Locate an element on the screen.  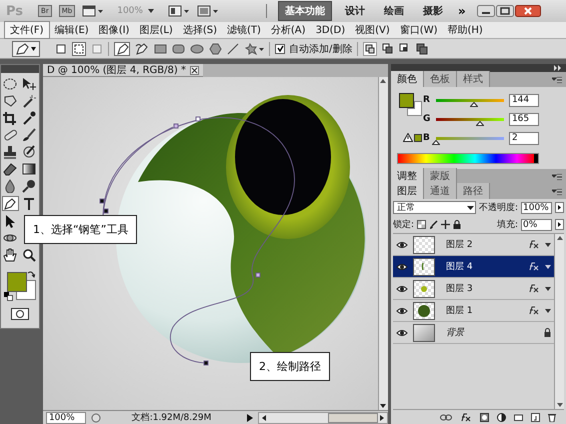
workspace-button: 绘画 is located at coordinates (394, 11).